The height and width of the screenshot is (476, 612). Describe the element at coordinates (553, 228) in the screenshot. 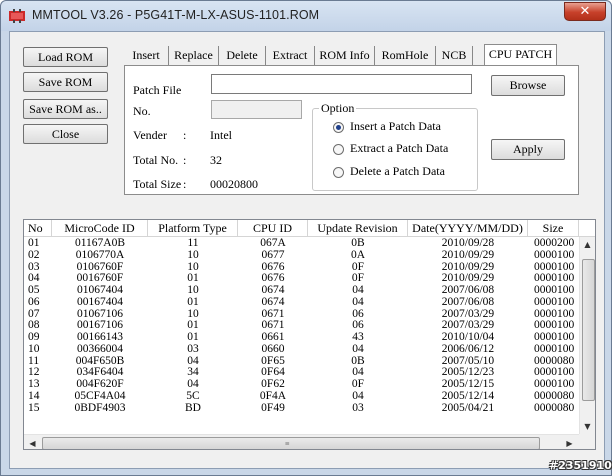

I see `col-size: Size` at that location.